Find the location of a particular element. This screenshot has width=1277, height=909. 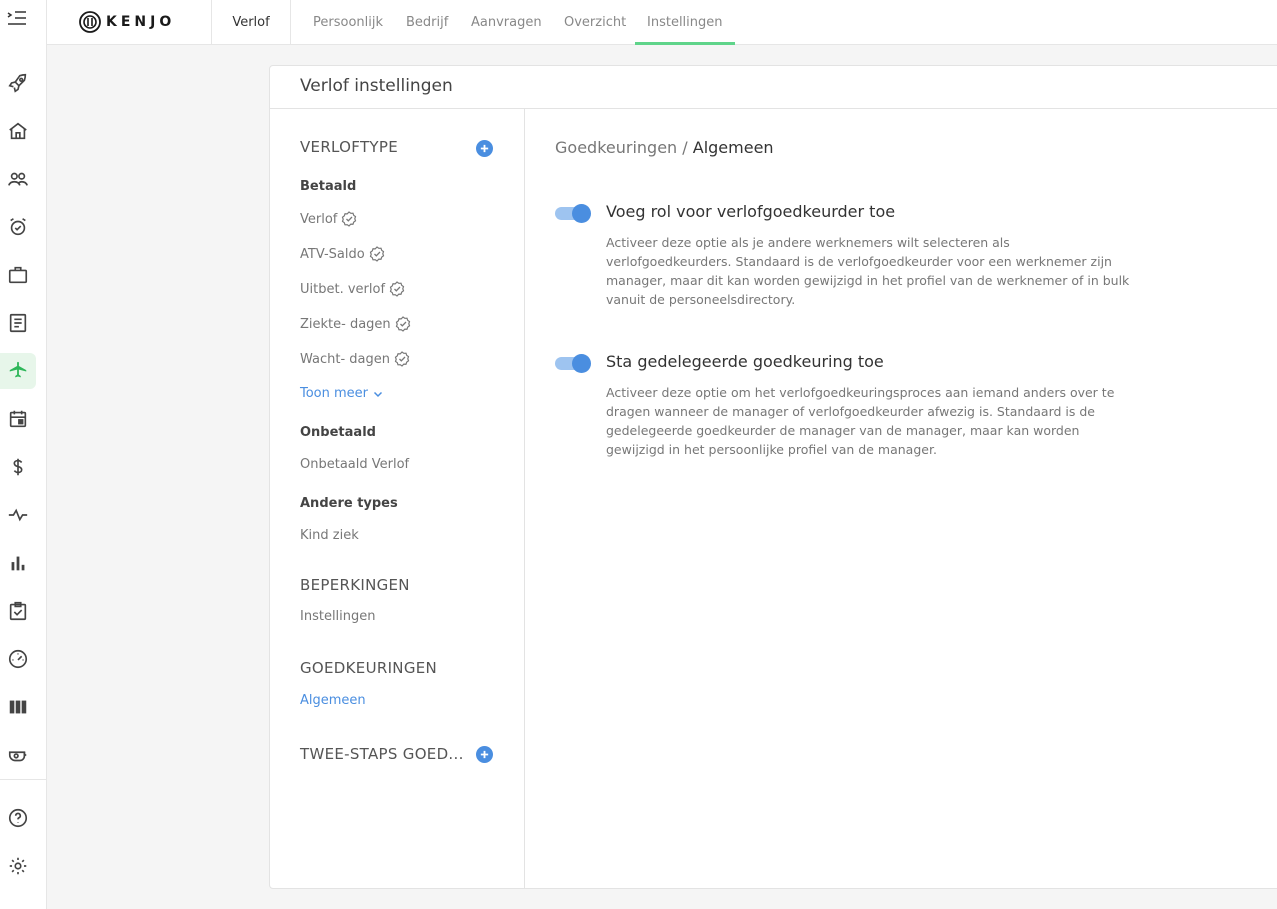

delegated-approval-toggle is located at coordinates (573, 363).